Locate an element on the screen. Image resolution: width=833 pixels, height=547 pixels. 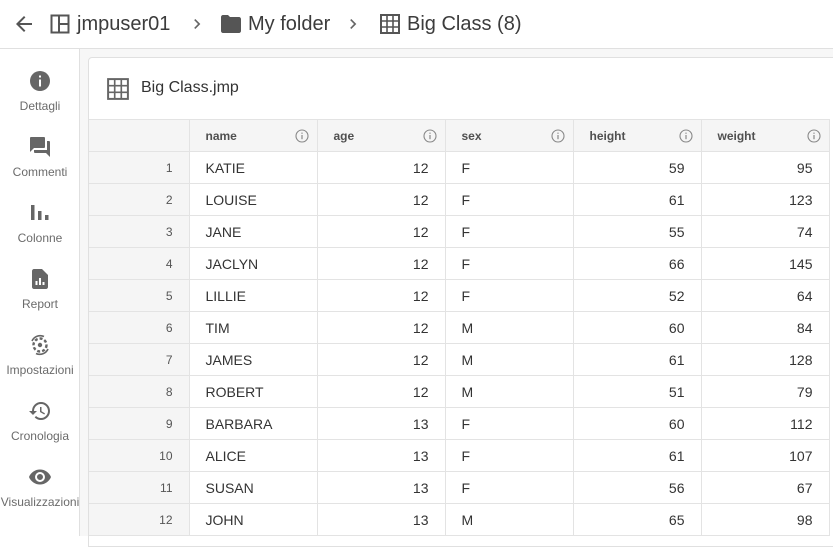
cell-weight: 123 is located at coordinates (765, 199).